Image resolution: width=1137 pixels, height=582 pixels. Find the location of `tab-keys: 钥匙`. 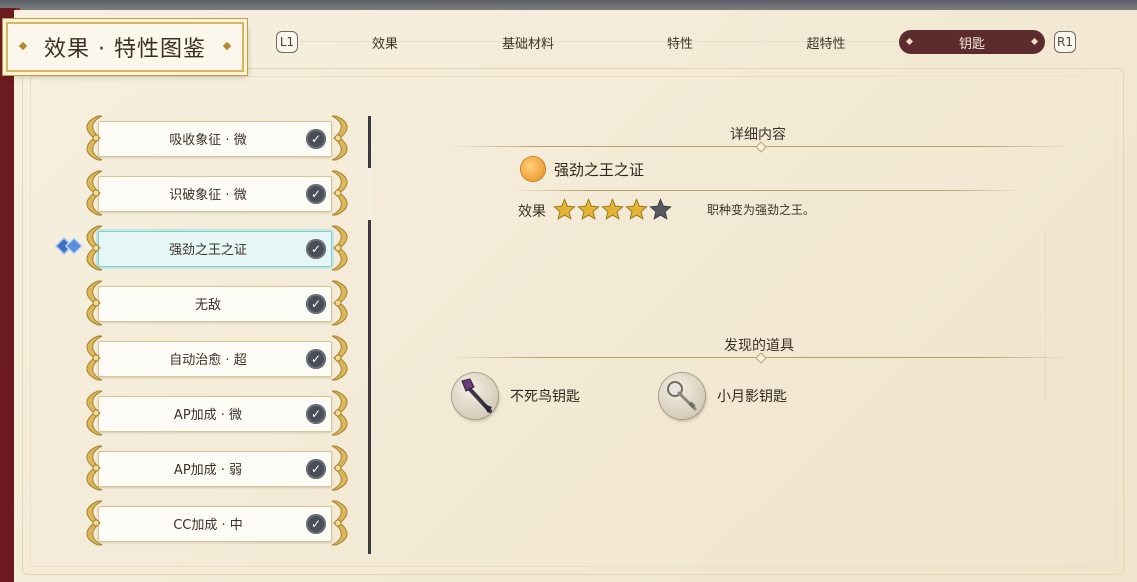

tab-keys: 钥匙 is located at coordinates (972, 42).